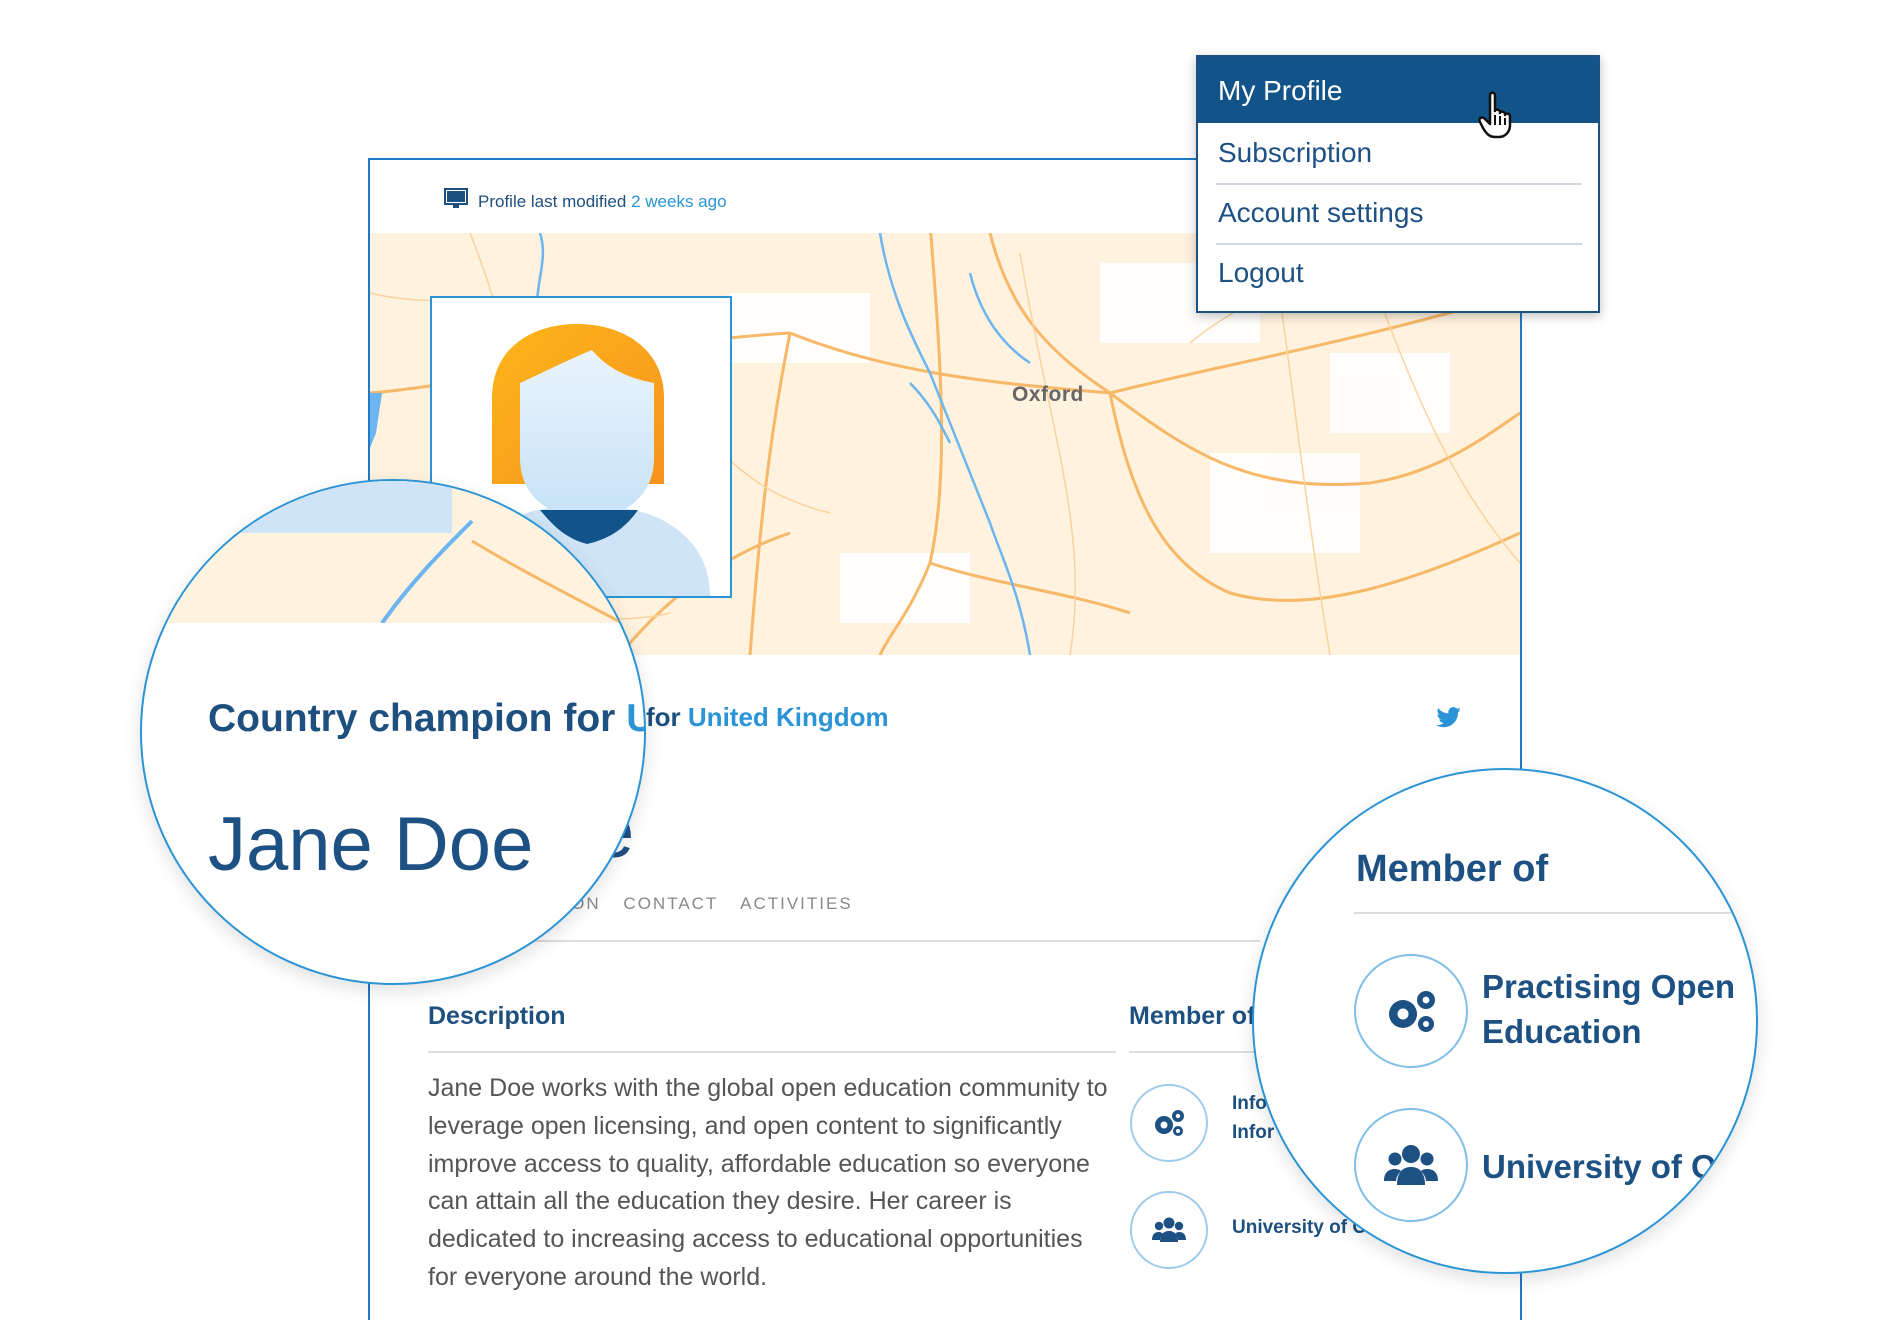 Image resolution: width=1880 pixels, height=1320 pixels. What do you see at coordinates (1599, 1166) in the screenshot?
I see `group-name-2: University of O` at bounding box center [1599, 1166].